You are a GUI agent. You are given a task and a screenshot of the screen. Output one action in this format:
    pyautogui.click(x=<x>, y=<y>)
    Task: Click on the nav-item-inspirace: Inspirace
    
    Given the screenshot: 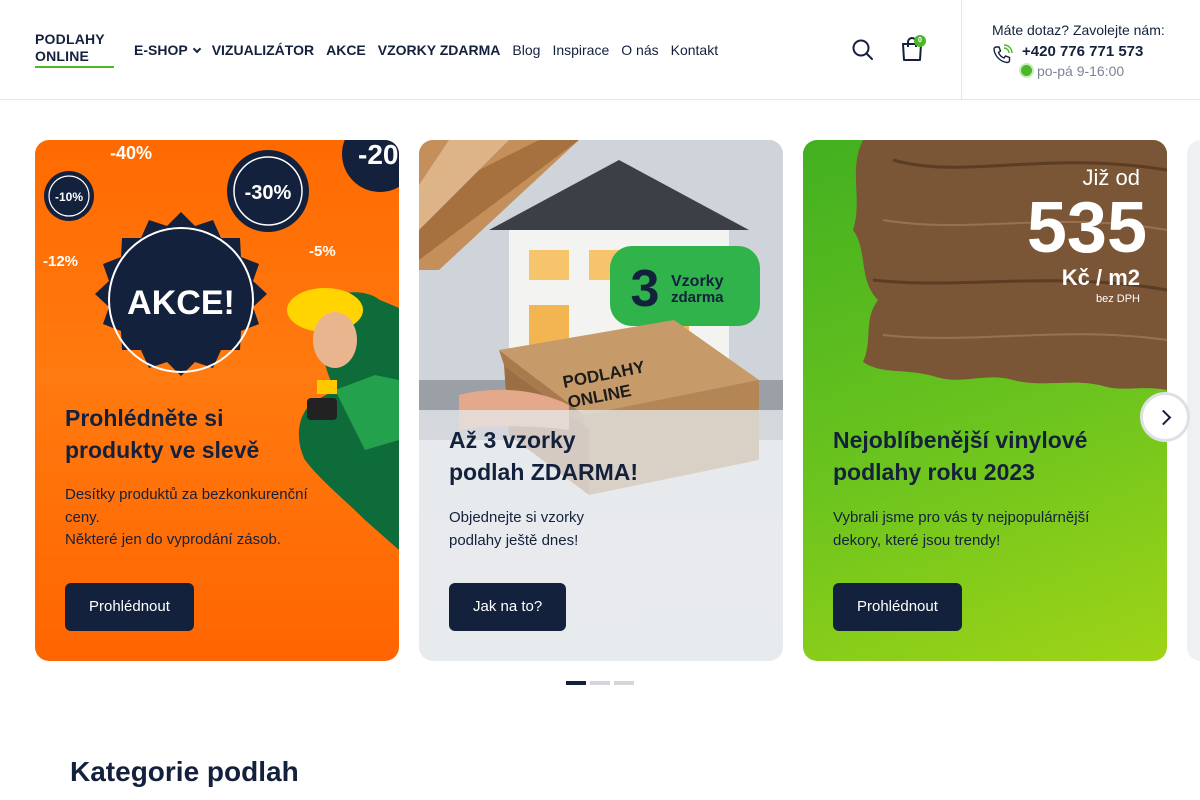 What is the action you would take?
    pyautogui.click(x=580, y=50)
    